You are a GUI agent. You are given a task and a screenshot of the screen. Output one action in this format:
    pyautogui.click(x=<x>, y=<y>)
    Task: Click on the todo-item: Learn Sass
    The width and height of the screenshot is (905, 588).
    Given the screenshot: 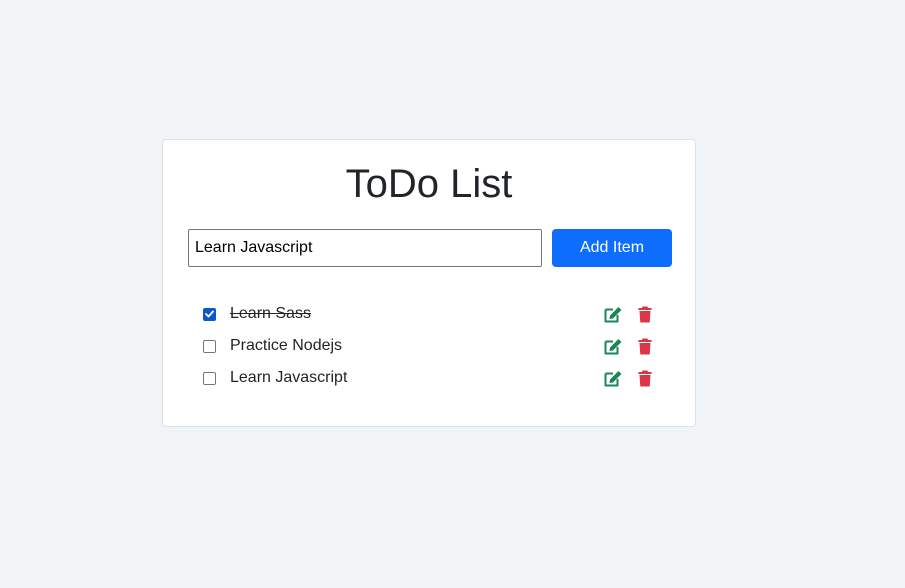 What is the action you would take?
    pyautogui.click(x=429, y=314)
    